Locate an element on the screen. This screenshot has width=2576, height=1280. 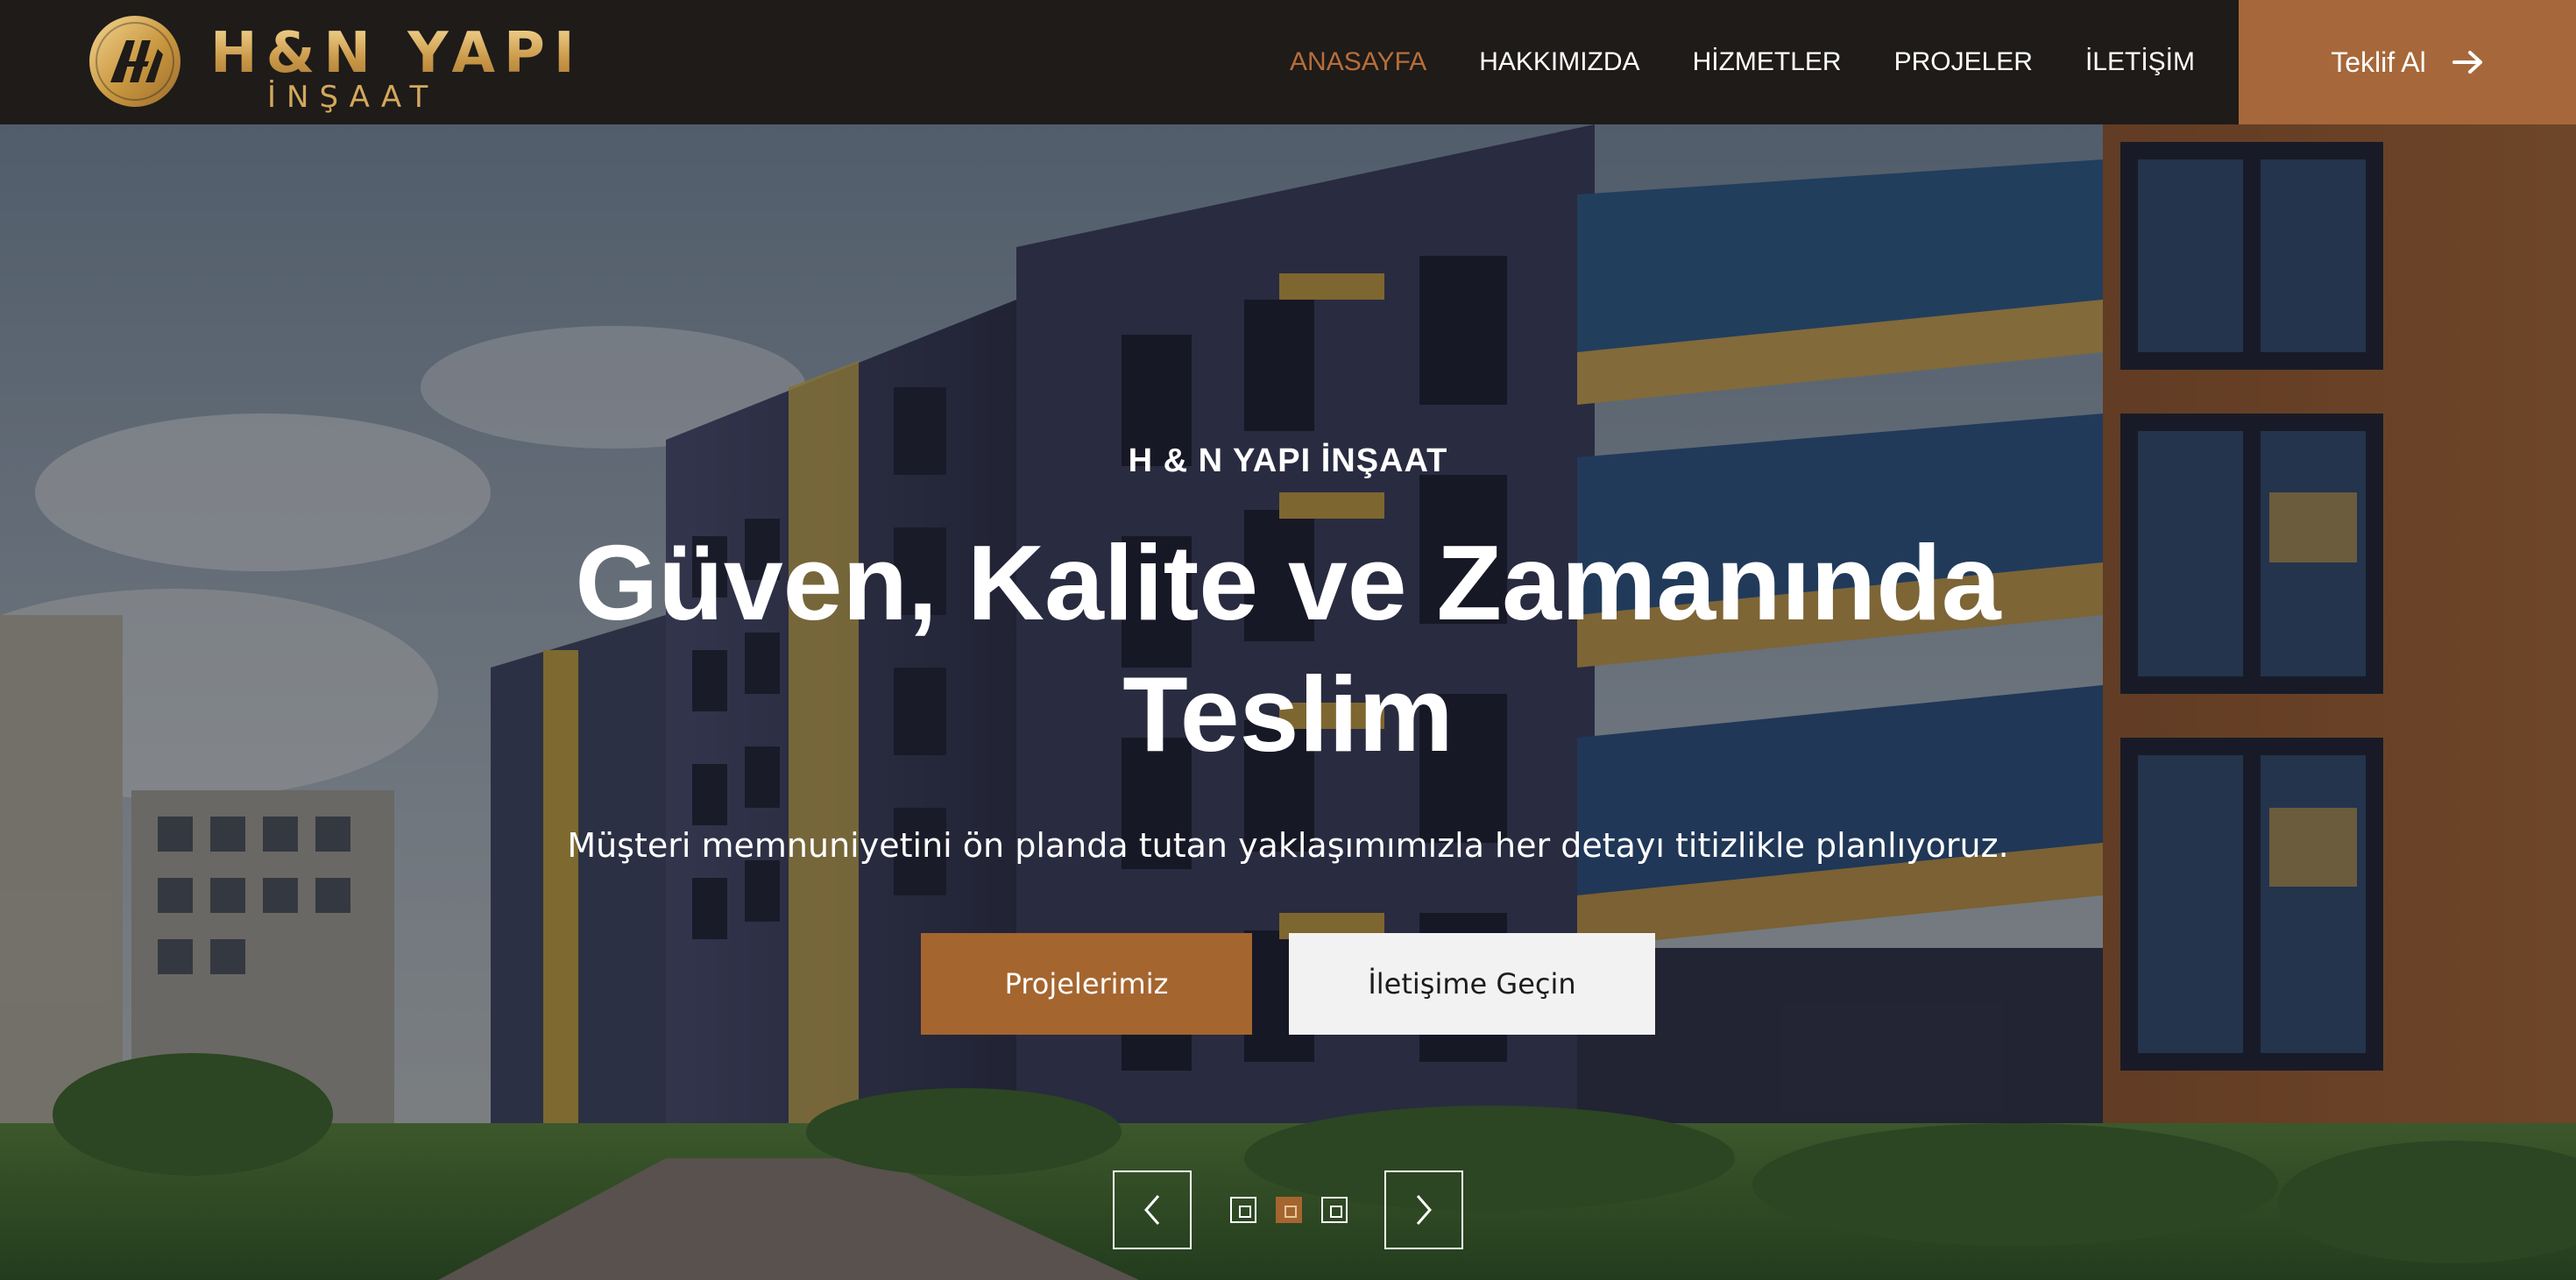
chevron-left-icon is located at coordinates (1152, 1210).